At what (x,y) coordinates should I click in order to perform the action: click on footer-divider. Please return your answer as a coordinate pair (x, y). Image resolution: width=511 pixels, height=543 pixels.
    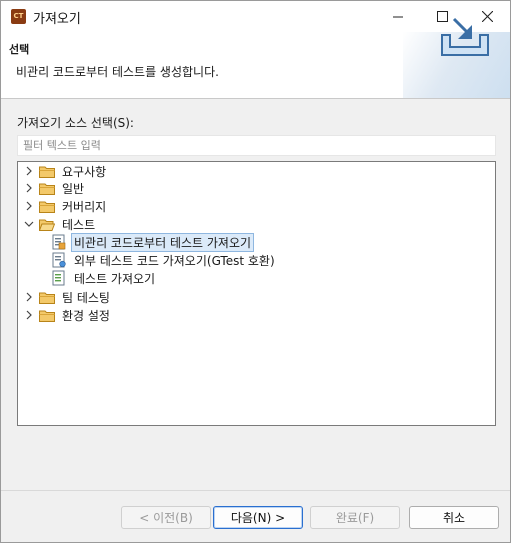
    Looking at the image, I should click on (255, 490).